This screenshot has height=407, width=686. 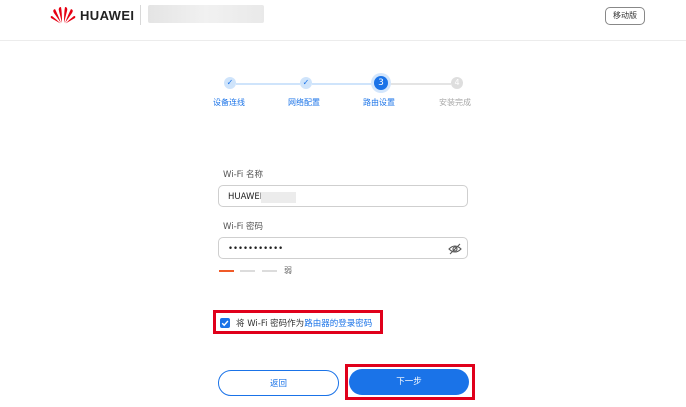 What do you see at coordinates (381, 83) in the screenshot?
I see `step-3-marker: 3` at bounding box center [381, 83].